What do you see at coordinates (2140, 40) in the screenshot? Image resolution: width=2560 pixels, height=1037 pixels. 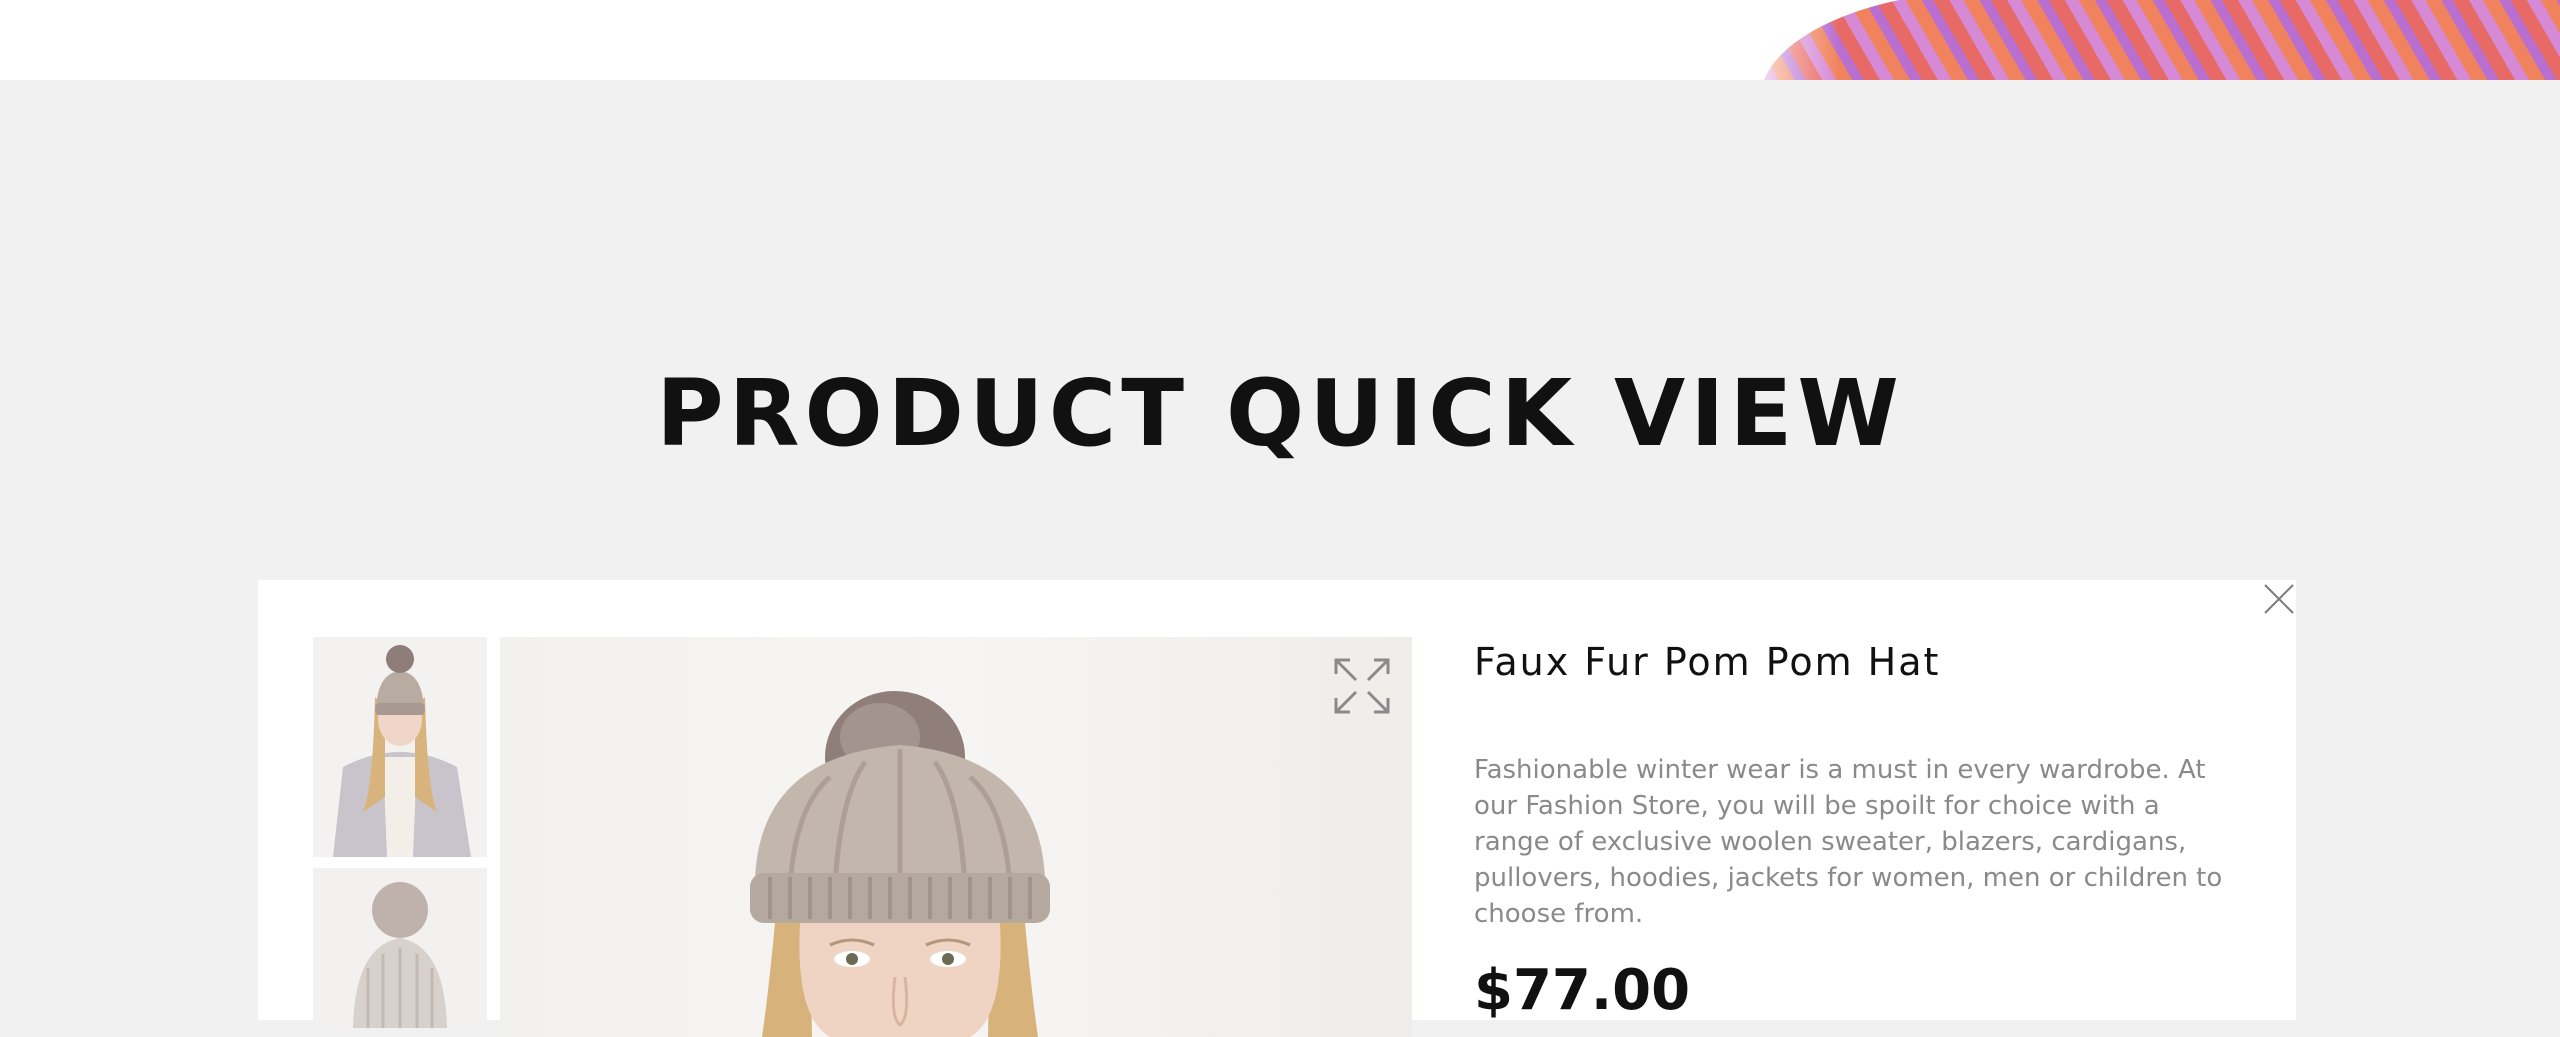 I see `banner-image` at bounding box center [2140, 40].